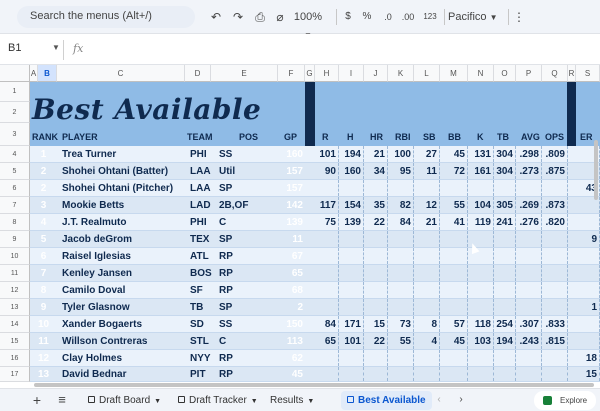  What do you see at coordinates (427, 290) in the screenshot?
I see `sb-cell` at bounding box center [427, 290].